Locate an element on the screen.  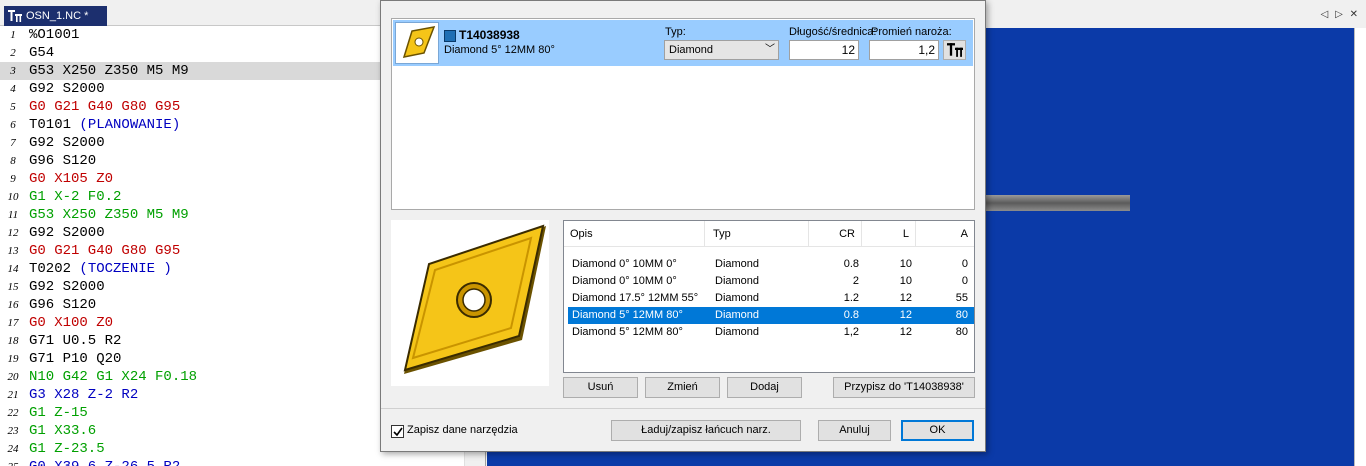
load-save-chain-button: Ładuj/zapisz łańcuch narz. is located at coordinates (706, 430).